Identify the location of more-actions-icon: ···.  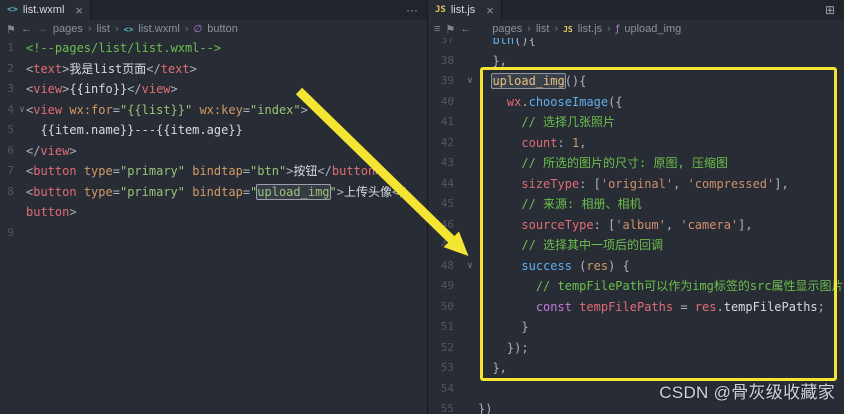
(412, 10).